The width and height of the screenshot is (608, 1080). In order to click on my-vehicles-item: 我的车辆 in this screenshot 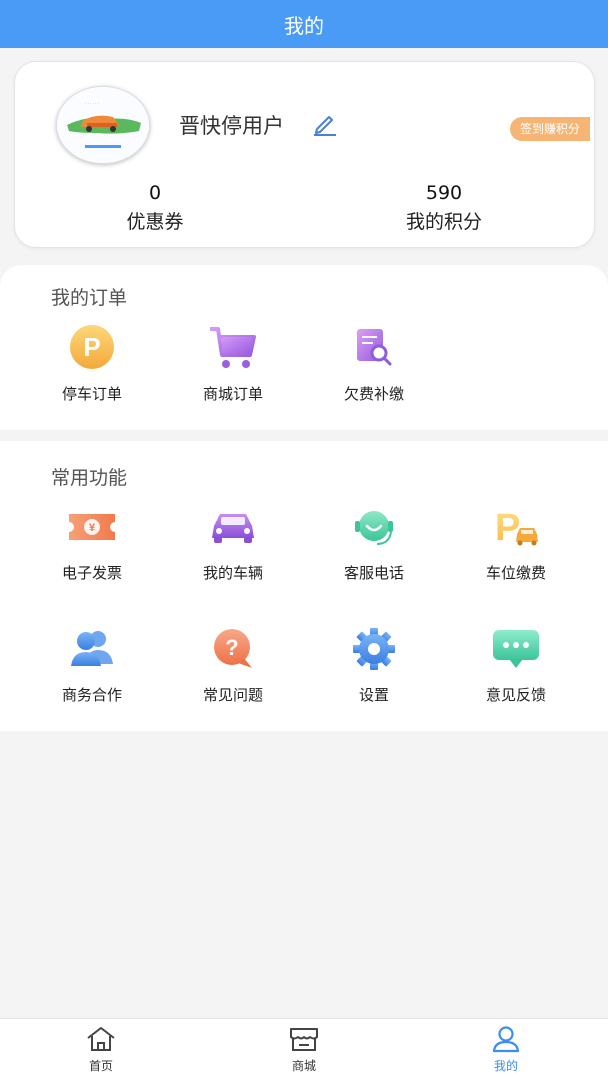, I will do `click(233, 543)`.